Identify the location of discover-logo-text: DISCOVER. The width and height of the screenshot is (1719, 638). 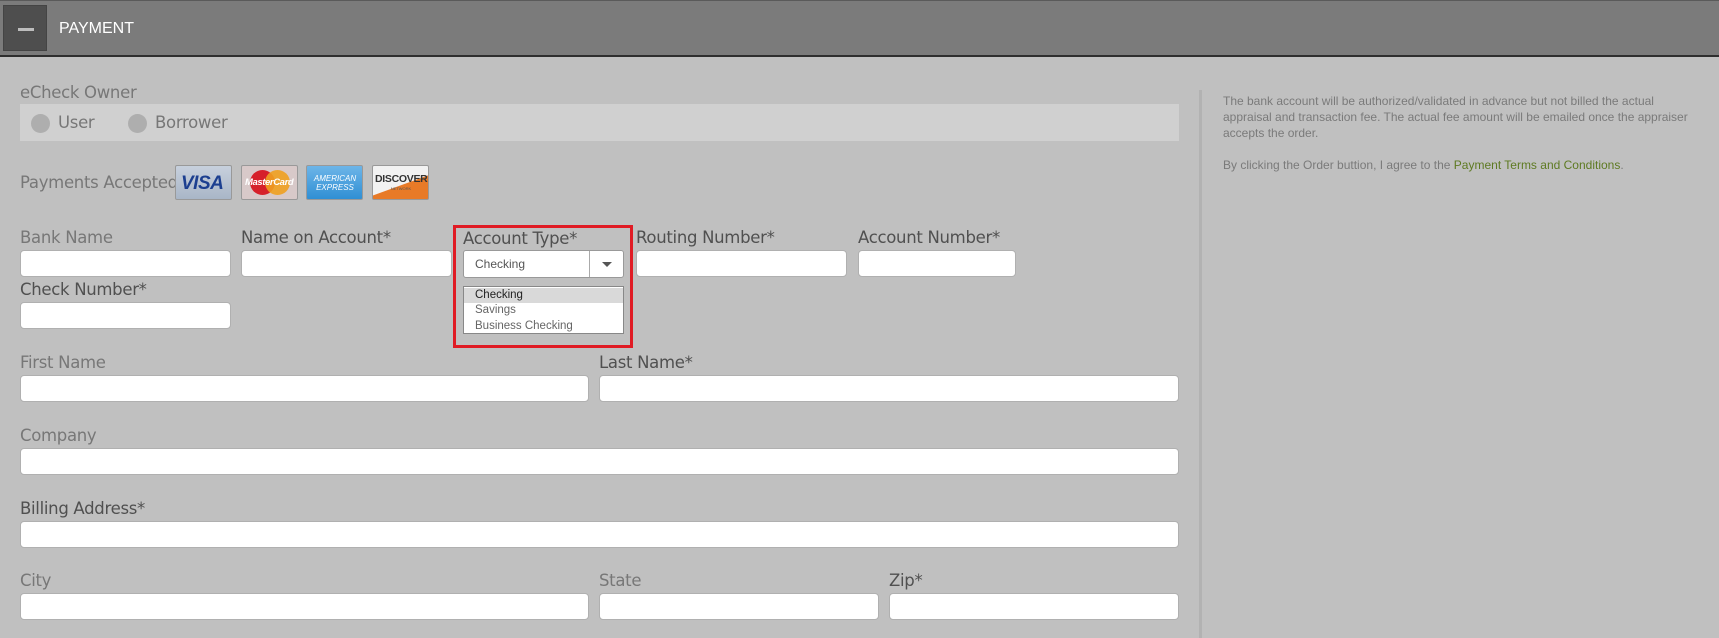
(401, 179).